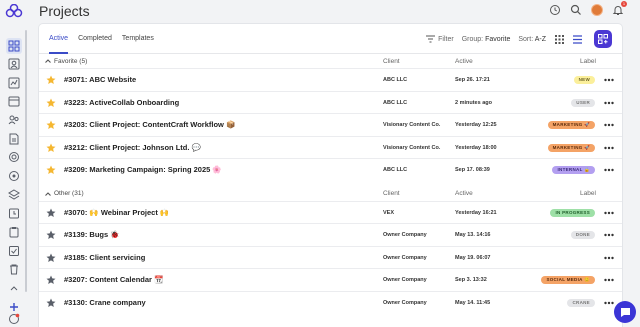 The width and height of the screenshot is (640, 327). Describe the element at coordinates (476, 212) in the screenshot. I see `project-last-active: Yesterday 16:21` at that location.